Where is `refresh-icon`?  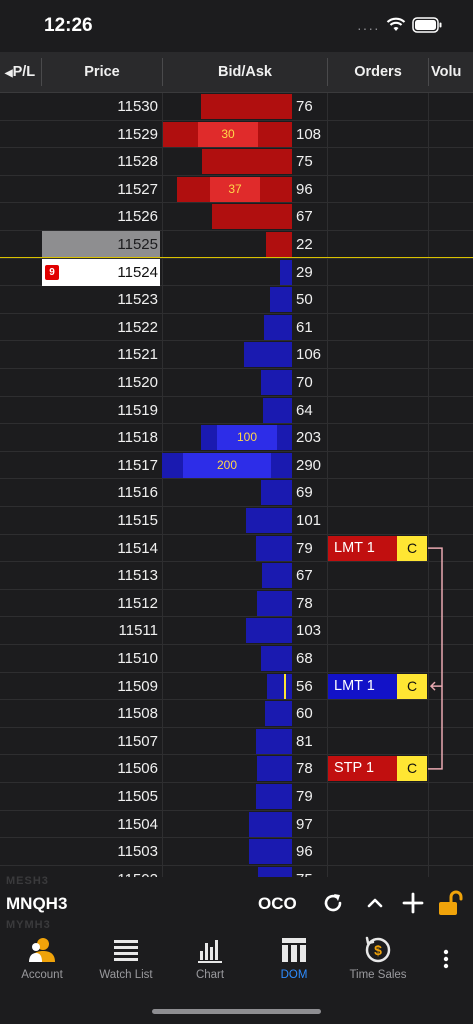 refresh-icon is located at coordinates (333, 903).